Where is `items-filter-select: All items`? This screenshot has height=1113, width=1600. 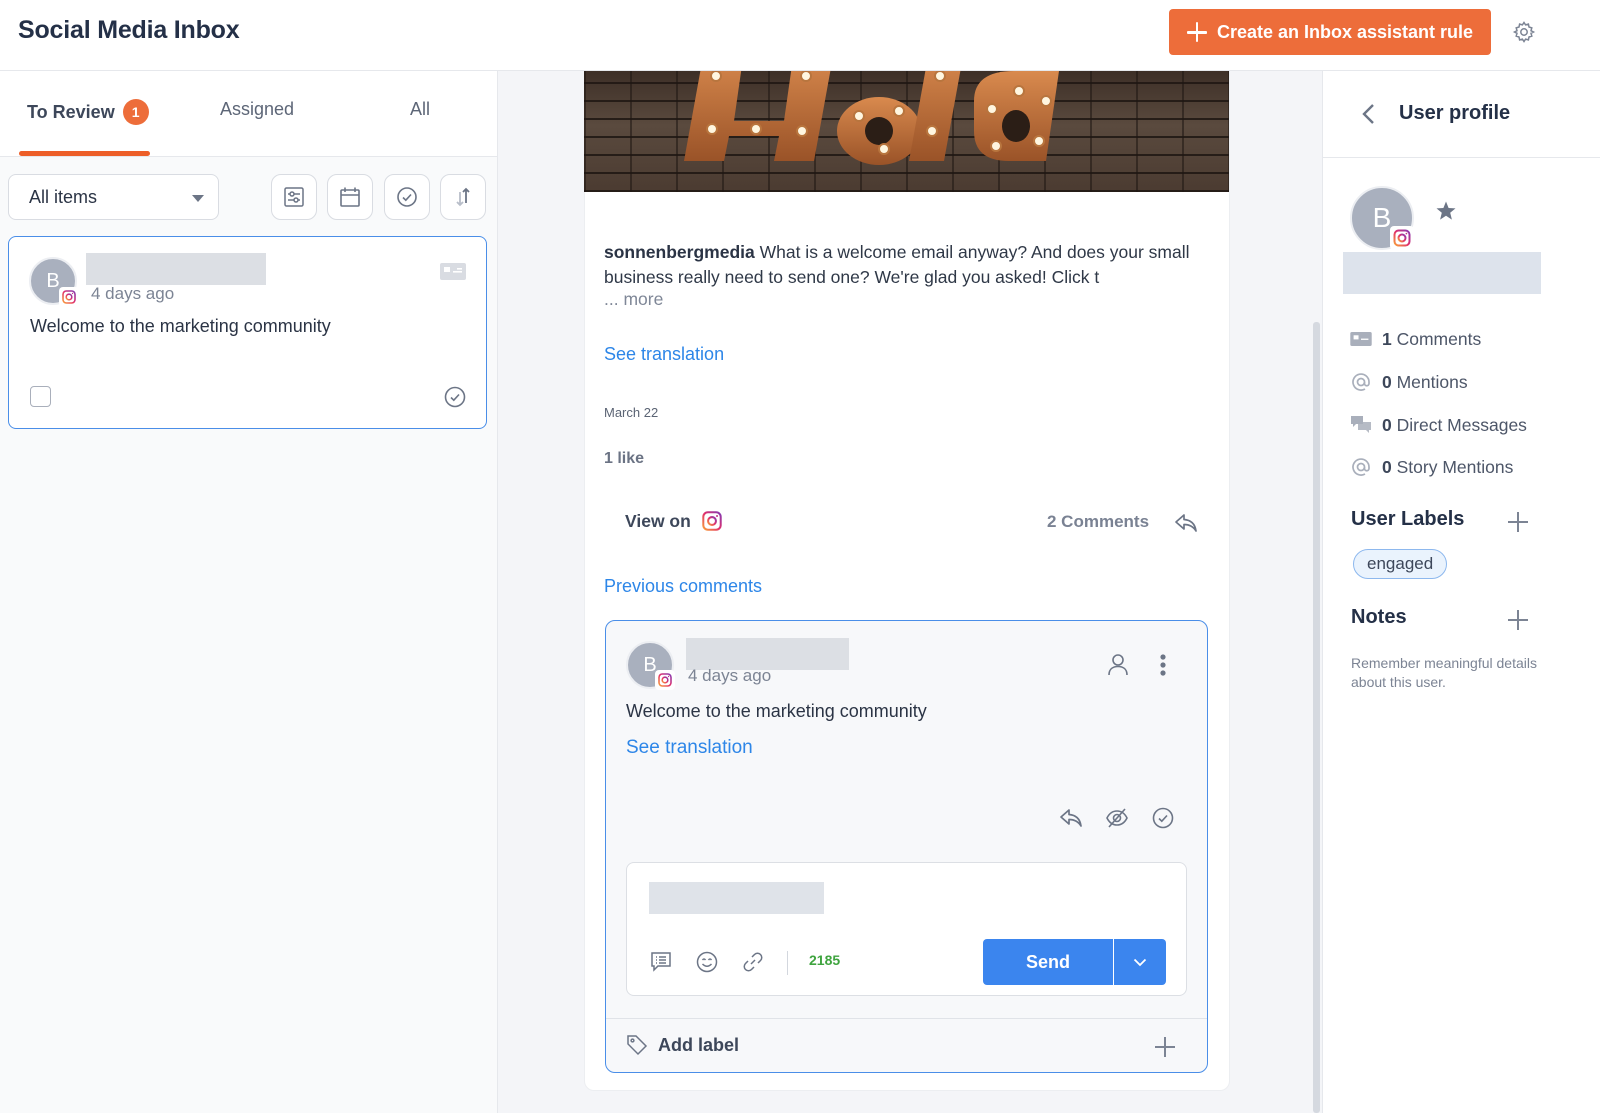 items-filter-select: All items is located at coordinates (113, 197).